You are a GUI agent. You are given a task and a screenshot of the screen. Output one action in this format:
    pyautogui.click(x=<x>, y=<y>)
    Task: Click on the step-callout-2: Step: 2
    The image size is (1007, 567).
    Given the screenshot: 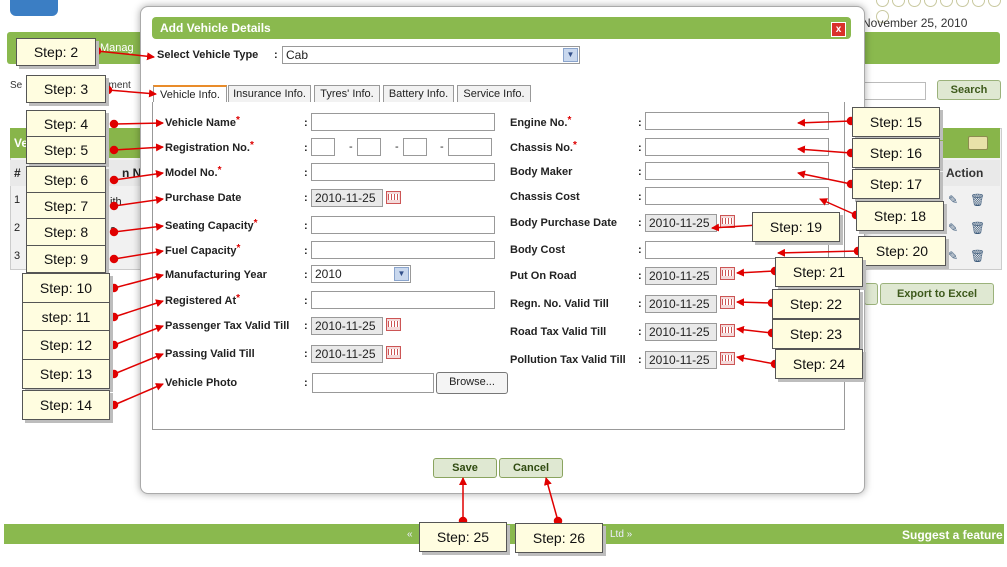 What is the action you would take?
    pyautogui.click(x=56, y=52)
    